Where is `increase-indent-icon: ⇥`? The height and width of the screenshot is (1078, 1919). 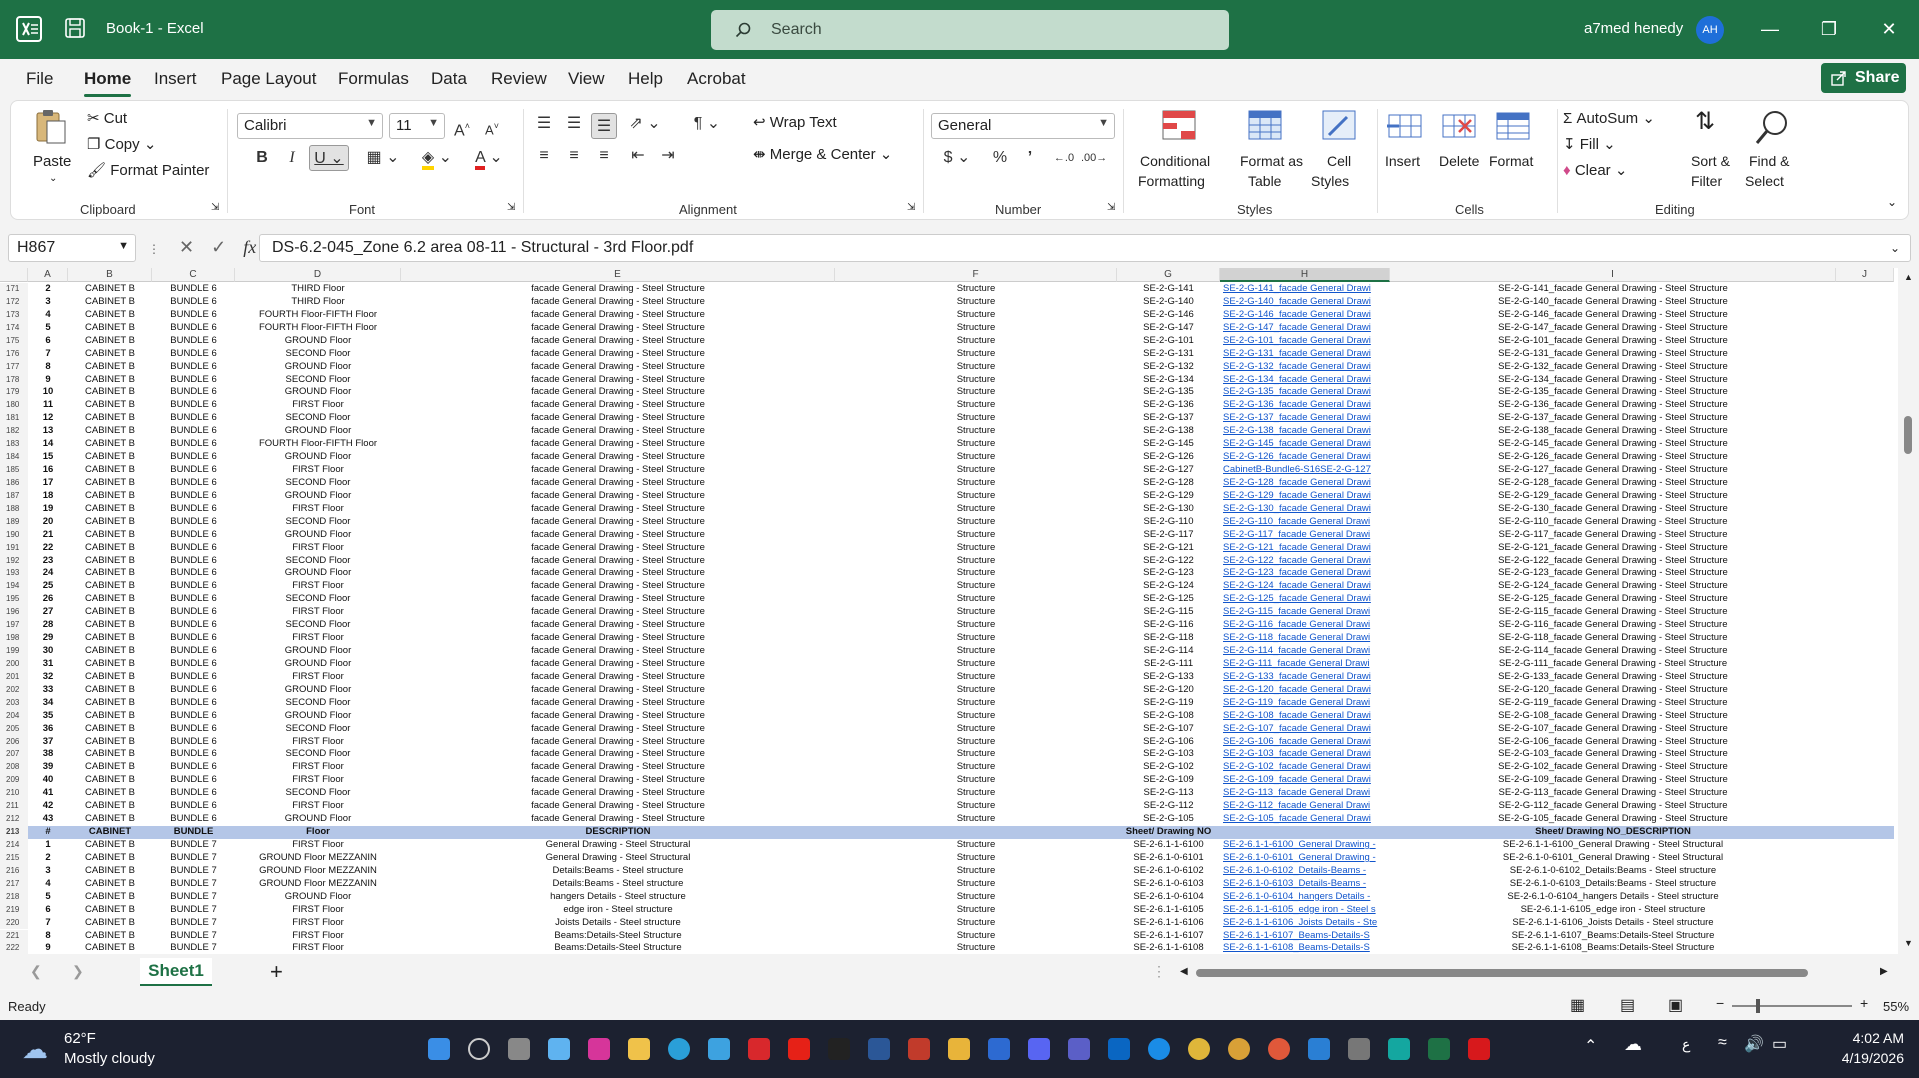 increase-indent-icon: ⇥ is located at coordinates (668, 156).